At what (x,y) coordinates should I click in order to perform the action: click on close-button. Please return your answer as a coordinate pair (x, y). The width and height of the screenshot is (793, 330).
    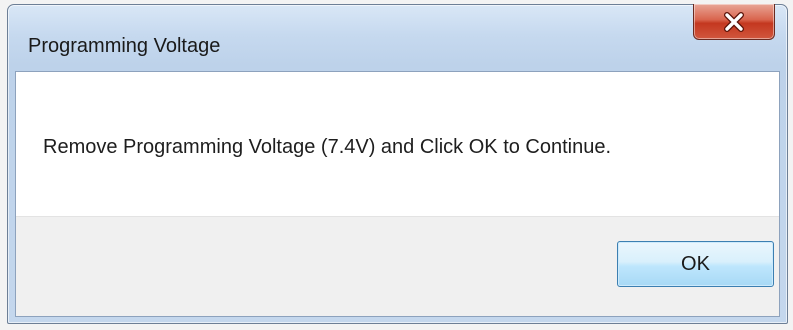
    Looking at the image, I should click on (734, 22).